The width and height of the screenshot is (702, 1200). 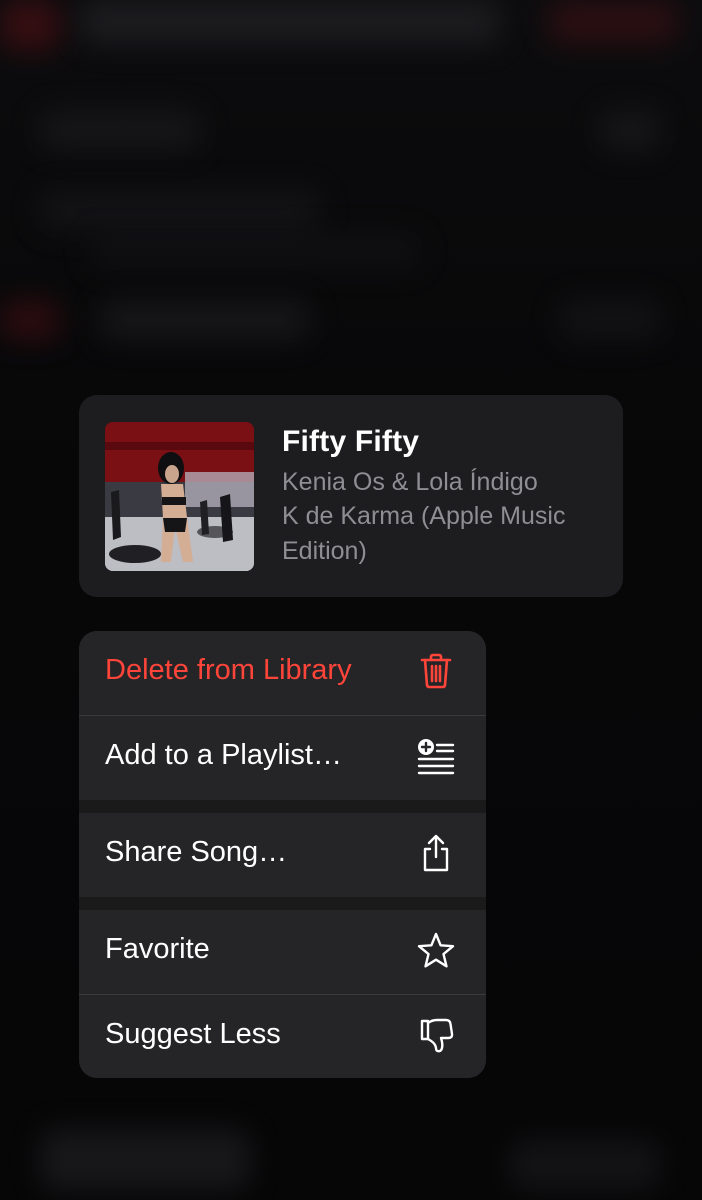 What do you see at coordinates (436, 951) in the screenshot?
I see `star-icon` at bounding box center [436, 951].